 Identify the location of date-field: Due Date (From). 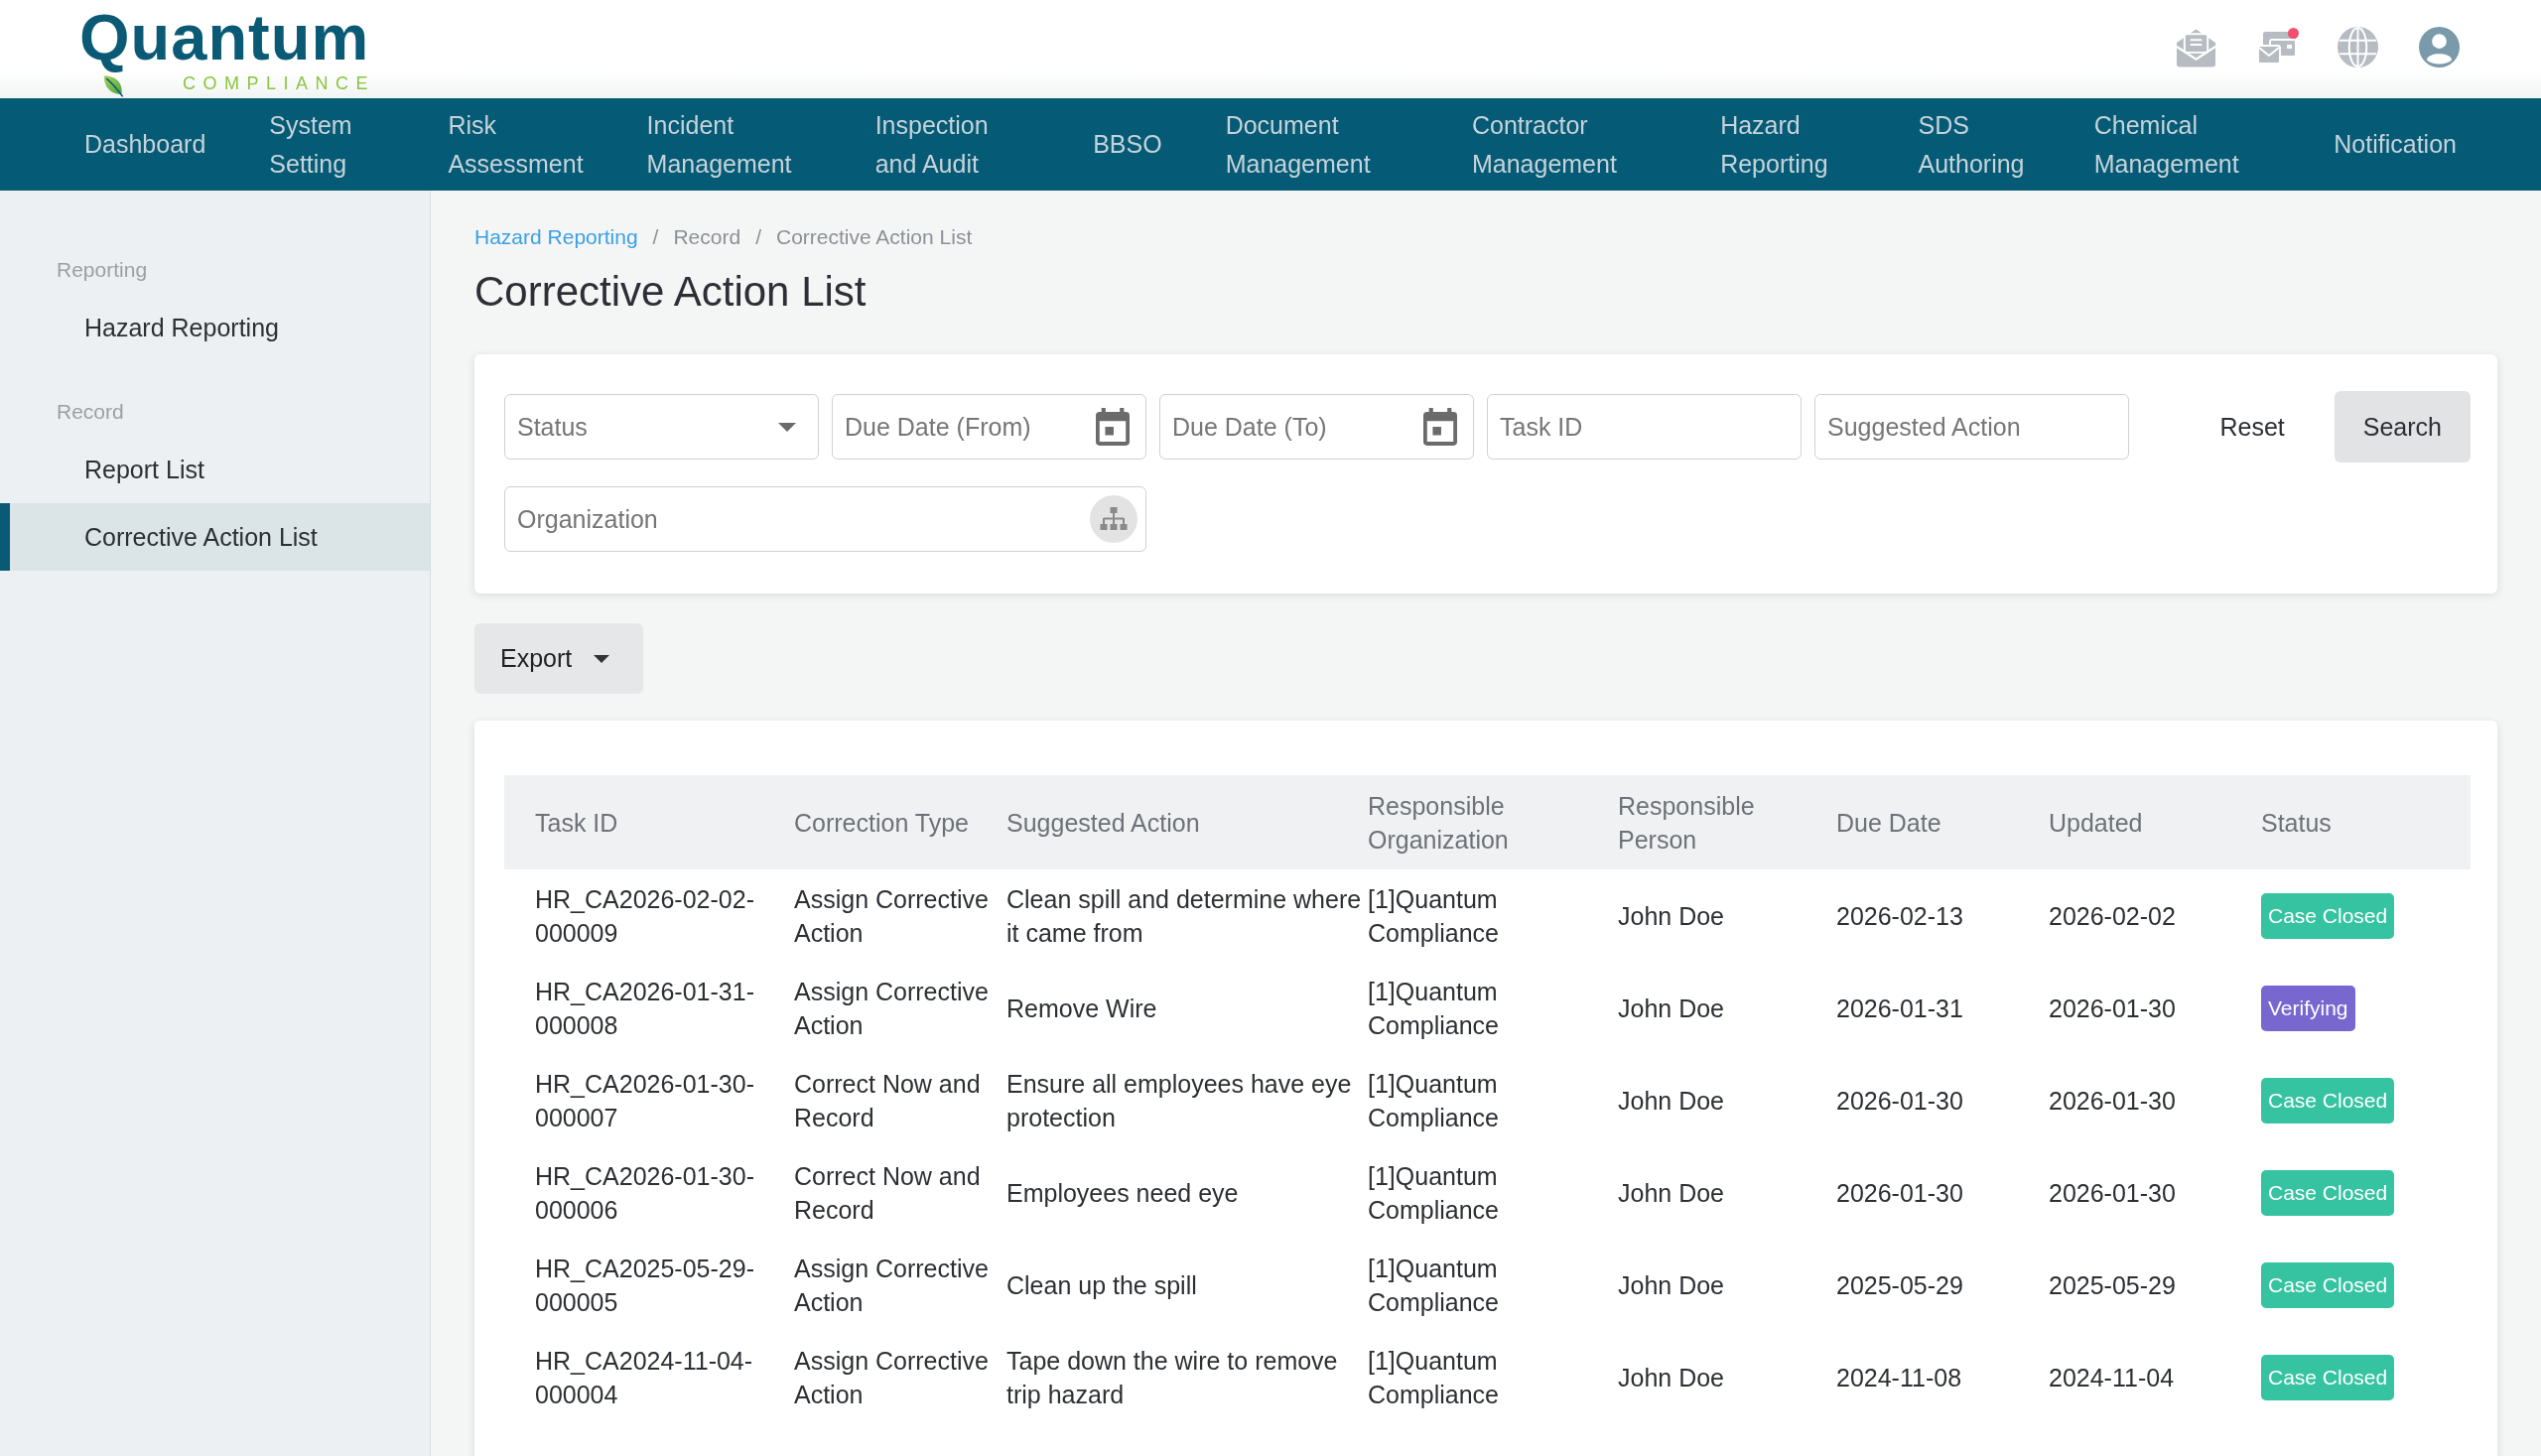
(989, 427).